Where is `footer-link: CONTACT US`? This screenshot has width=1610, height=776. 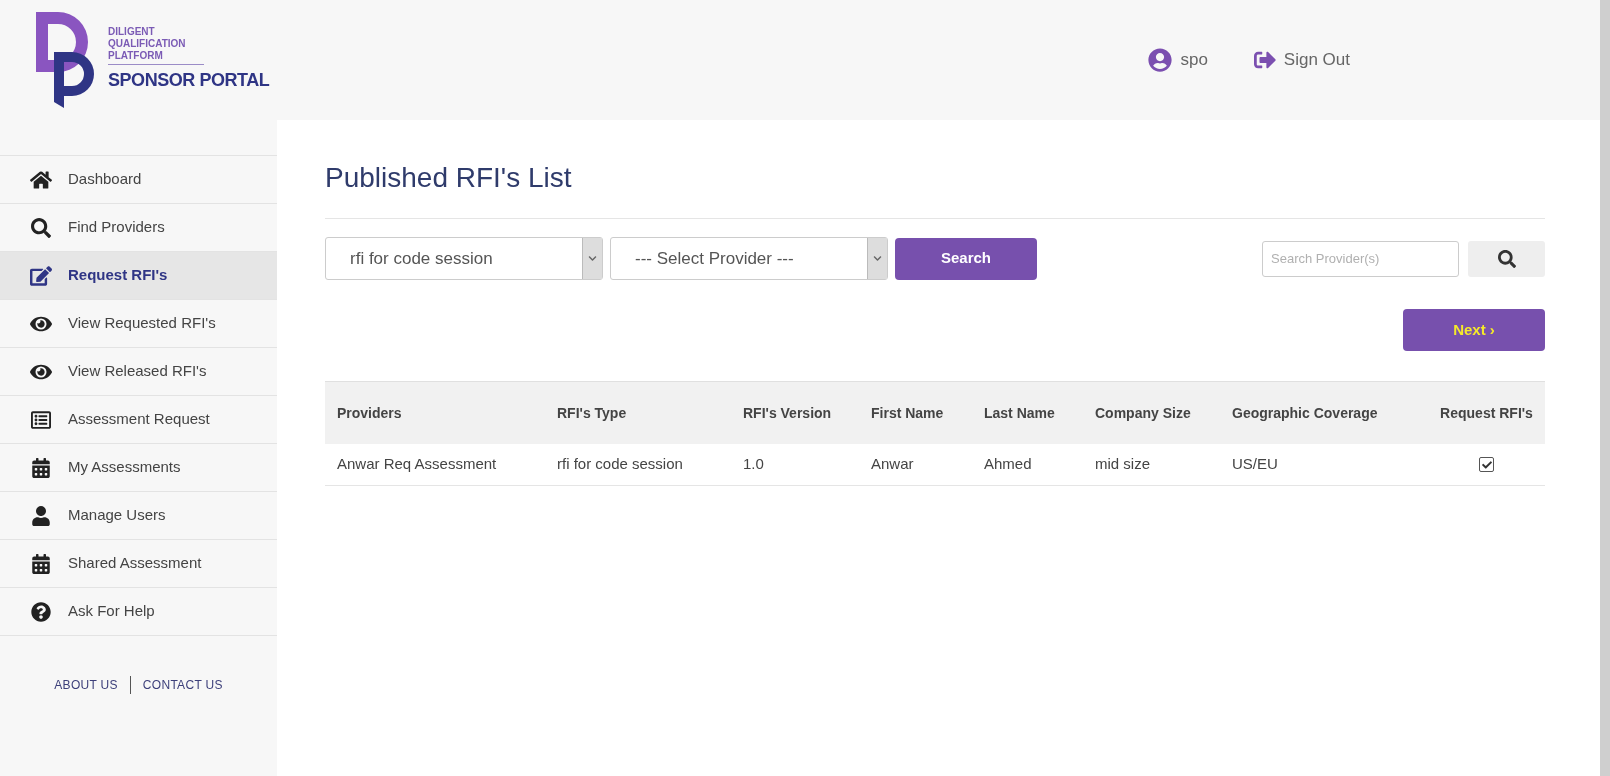 footer-link: CONTACT US is located at coordinates (182, 685).